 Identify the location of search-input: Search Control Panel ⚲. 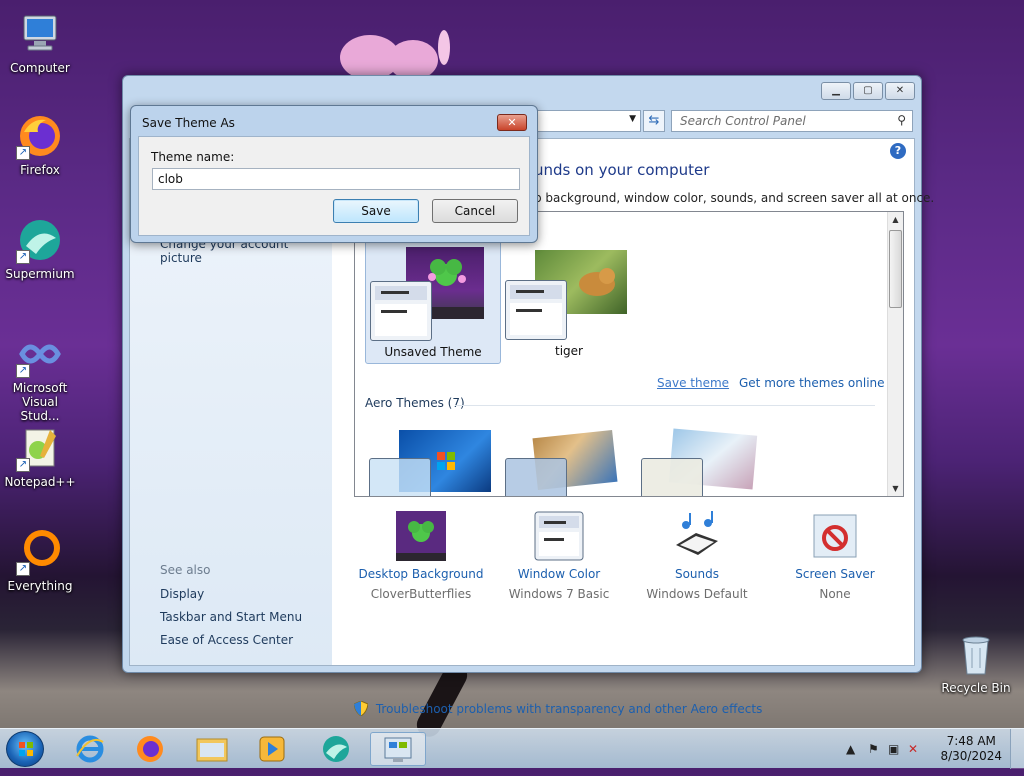
(792, 121).